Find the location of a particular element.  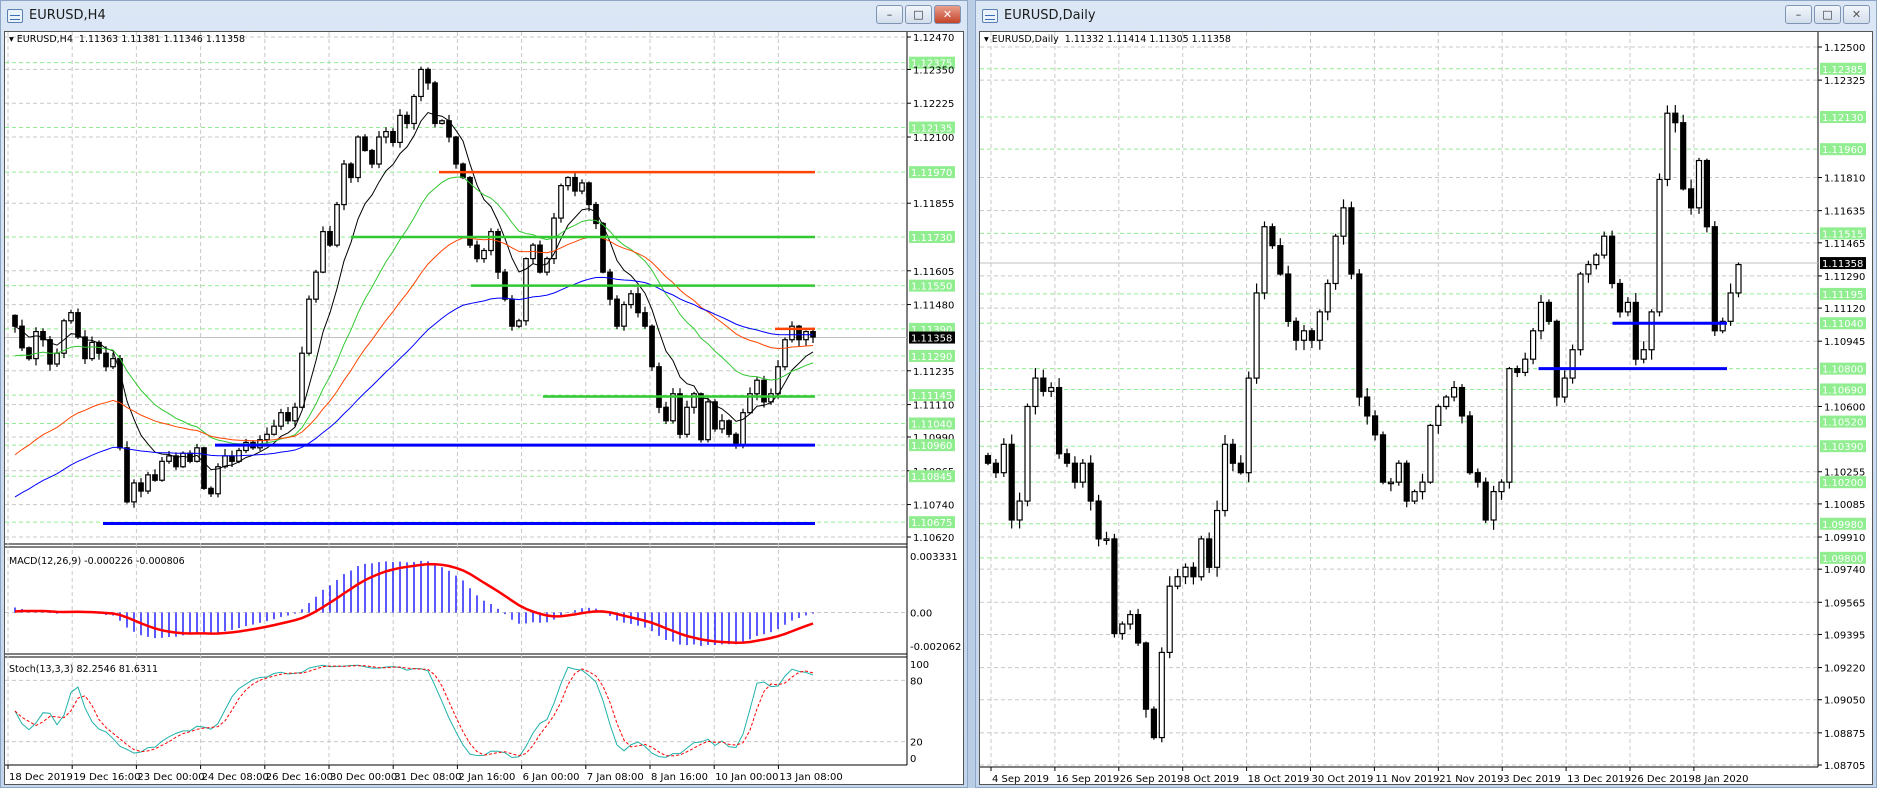

x-tick-label: 8 Oct 2019 is located at coordinates (1211, 779).